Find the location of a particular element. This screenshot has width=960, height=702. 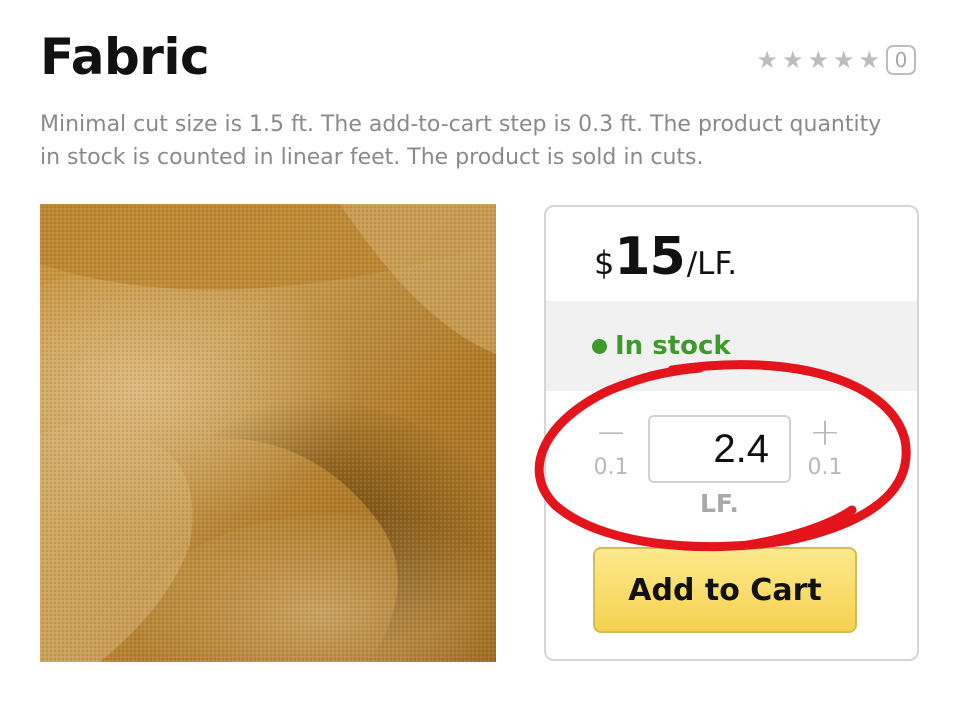

price: $ 15 /LF. is located at coordinates (665, 257).